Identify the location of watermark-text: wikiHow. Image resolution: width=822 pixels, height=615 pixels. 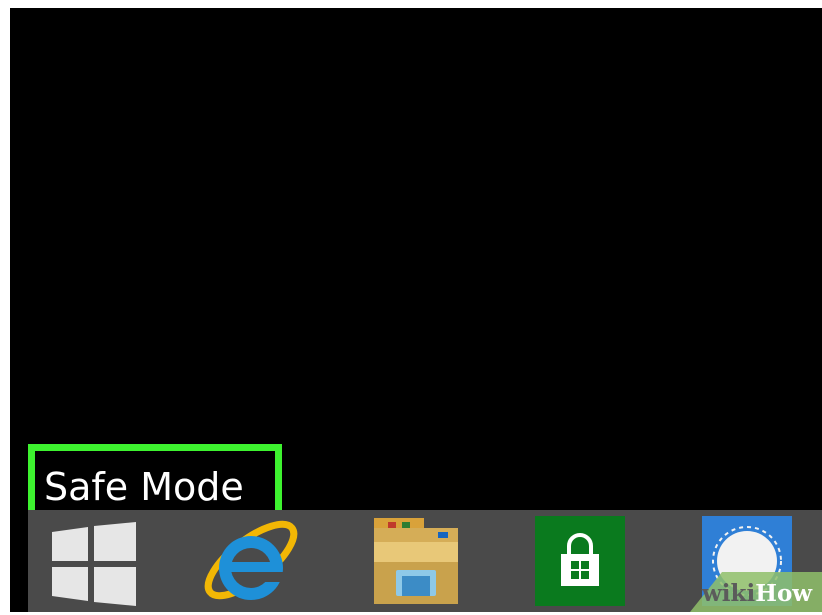
(757, 594).